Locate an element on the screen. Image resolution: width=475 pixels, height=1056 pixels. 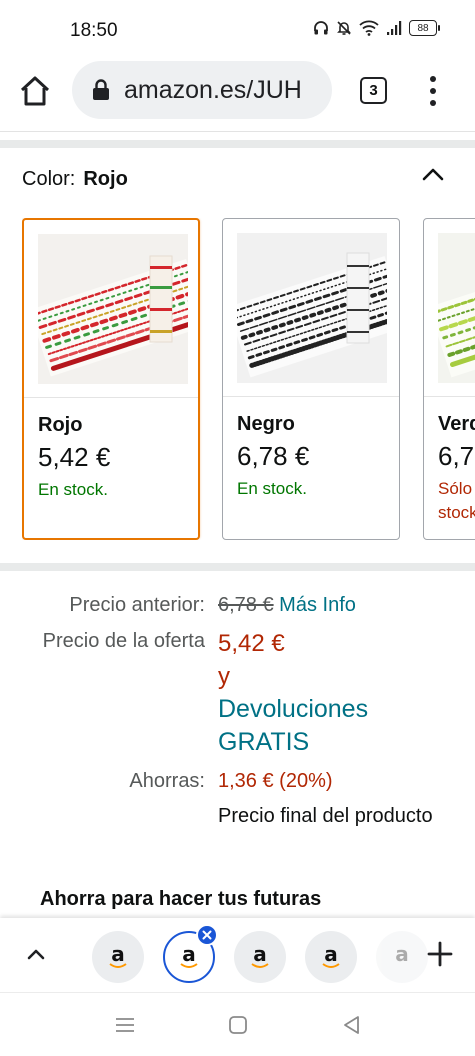
tab-amazon-faded: a is located at coordinates (402, 957).